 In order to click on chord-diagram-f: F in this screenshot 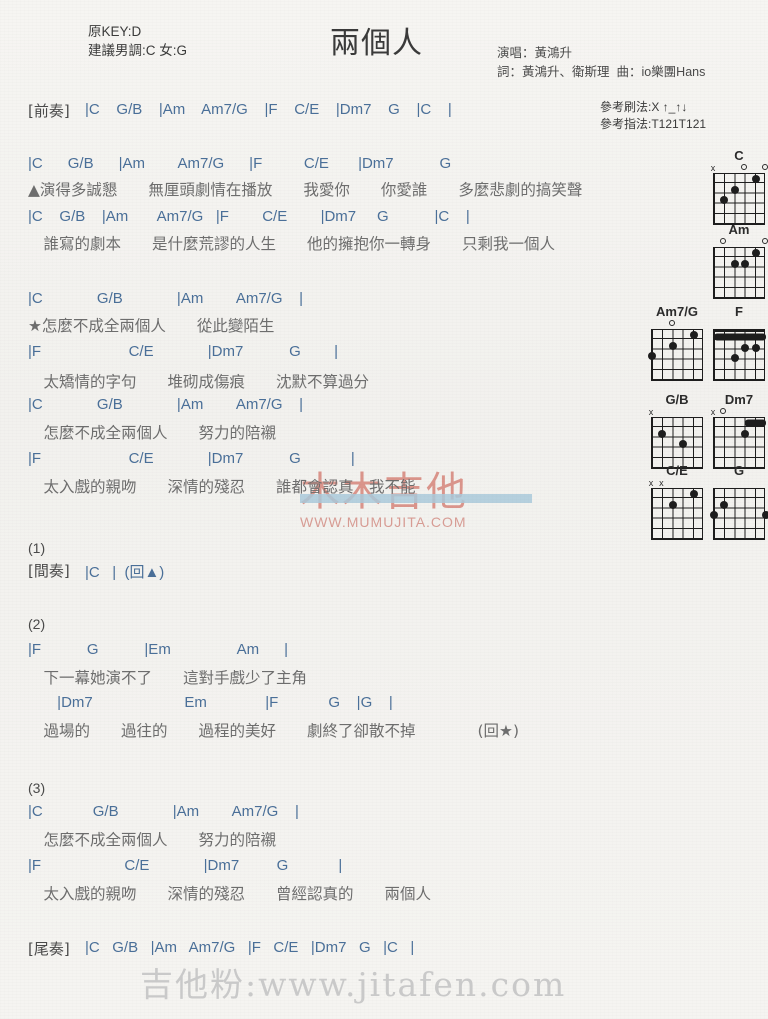, I will do `click(739, 342)`.